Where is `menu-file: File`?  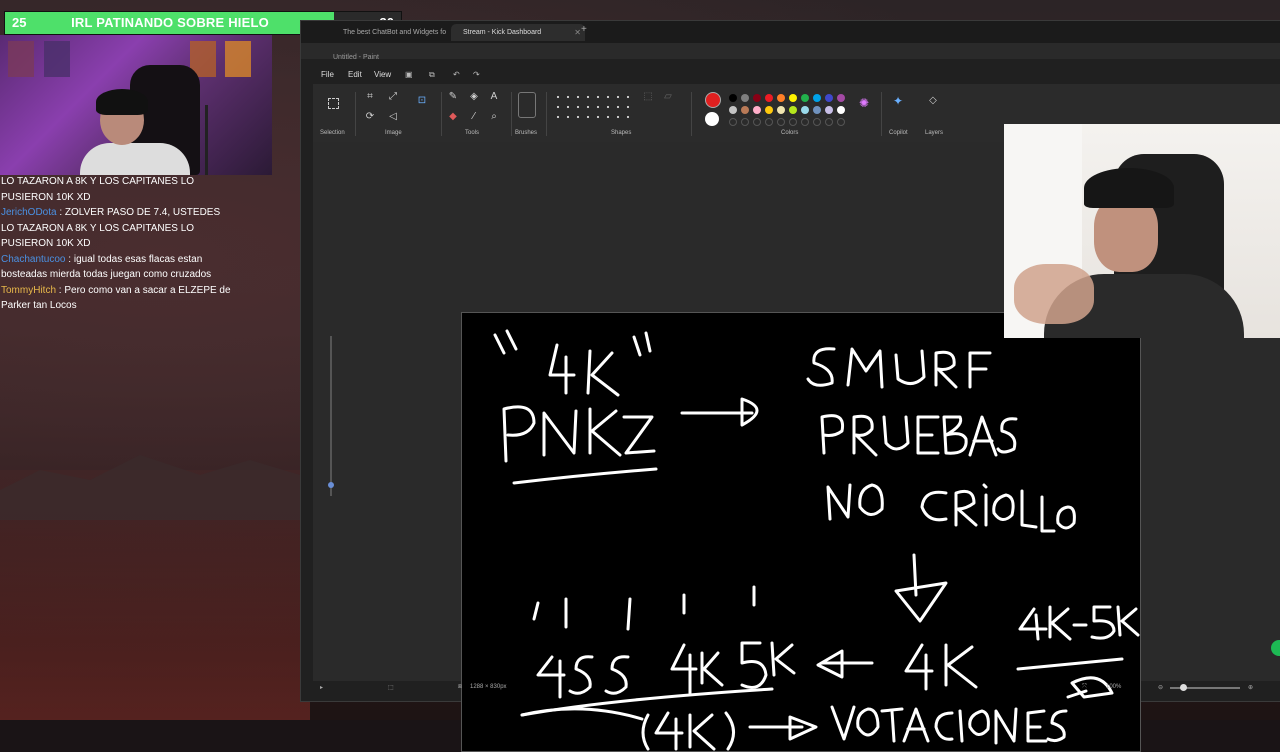
menu-file: File is located at coordinates (327, 74).